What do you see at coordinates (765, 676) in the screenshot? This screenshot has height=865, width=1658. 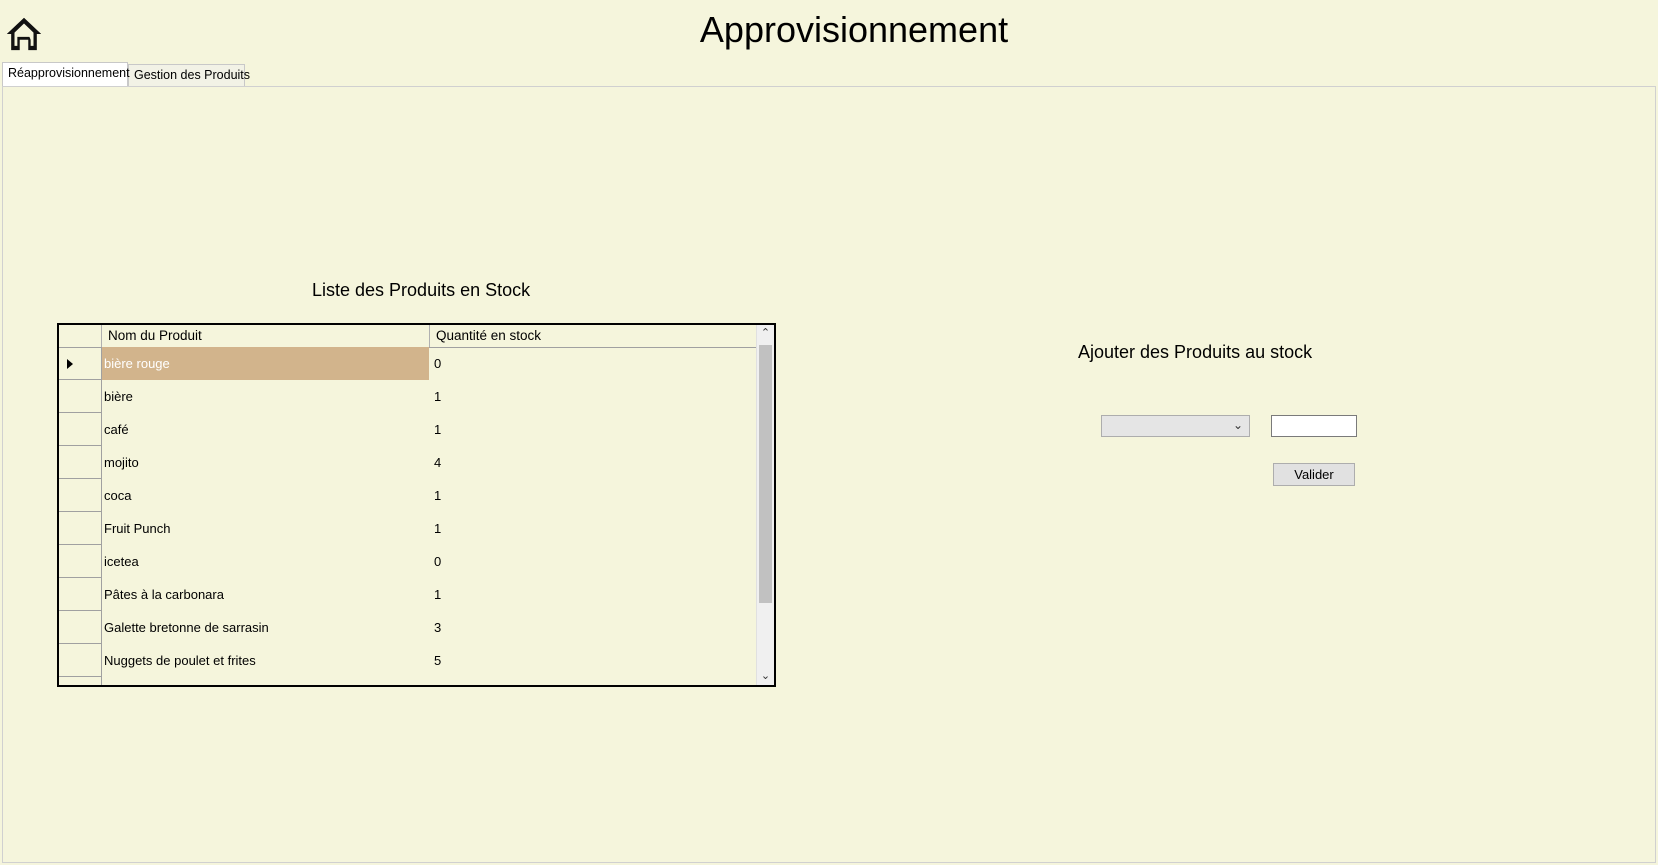 I see `scroll-down-icon: ⌄` at bounding box center [765, 676].